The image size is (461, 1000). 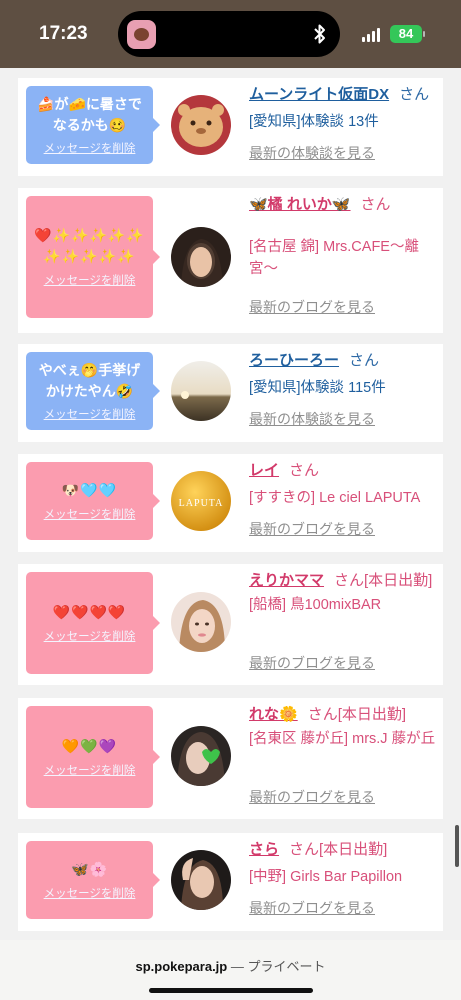 What do you see at coordinates (317, 388) in the screenshot?
I see `user-detail: [愛知県]体験談 115件` at bounding box center [317, 388].